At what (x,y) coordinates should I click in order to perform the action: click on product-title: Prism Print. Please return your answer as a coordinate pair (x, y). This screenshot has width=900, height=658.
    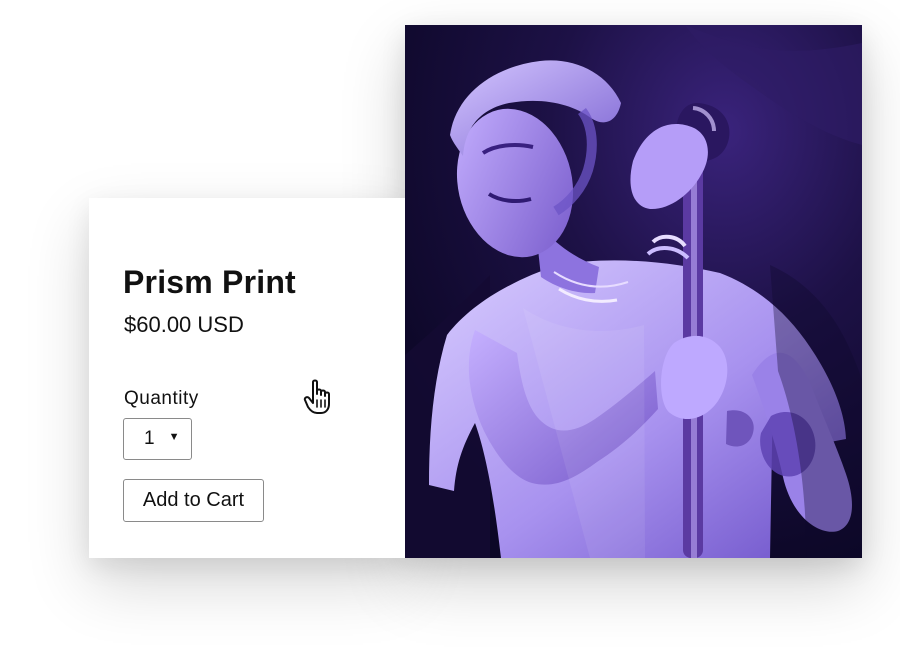
    Looking at the image, I should click on (209, 282).